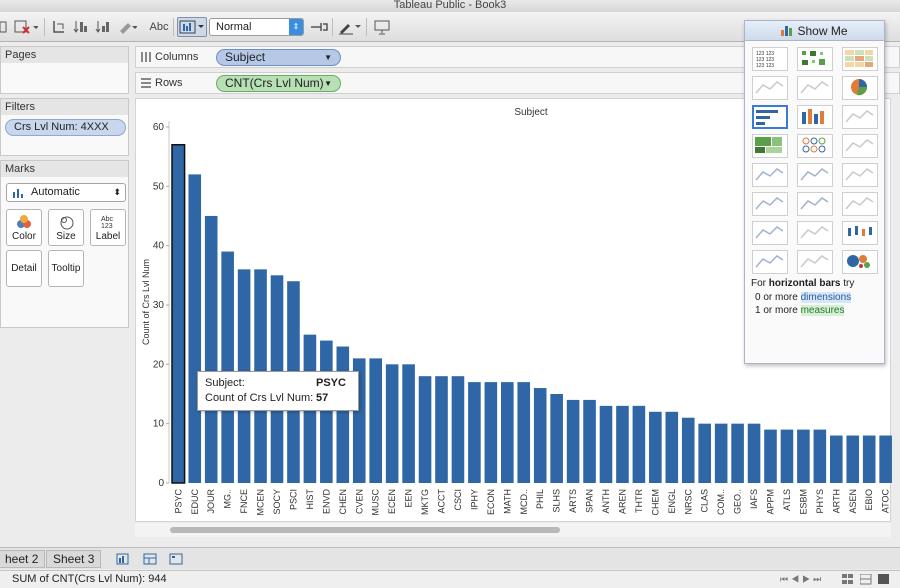  Describe the element at coordinates (278, 57) in the screenshot. I see `columns-pill-subject: Subject ▼` at that location.